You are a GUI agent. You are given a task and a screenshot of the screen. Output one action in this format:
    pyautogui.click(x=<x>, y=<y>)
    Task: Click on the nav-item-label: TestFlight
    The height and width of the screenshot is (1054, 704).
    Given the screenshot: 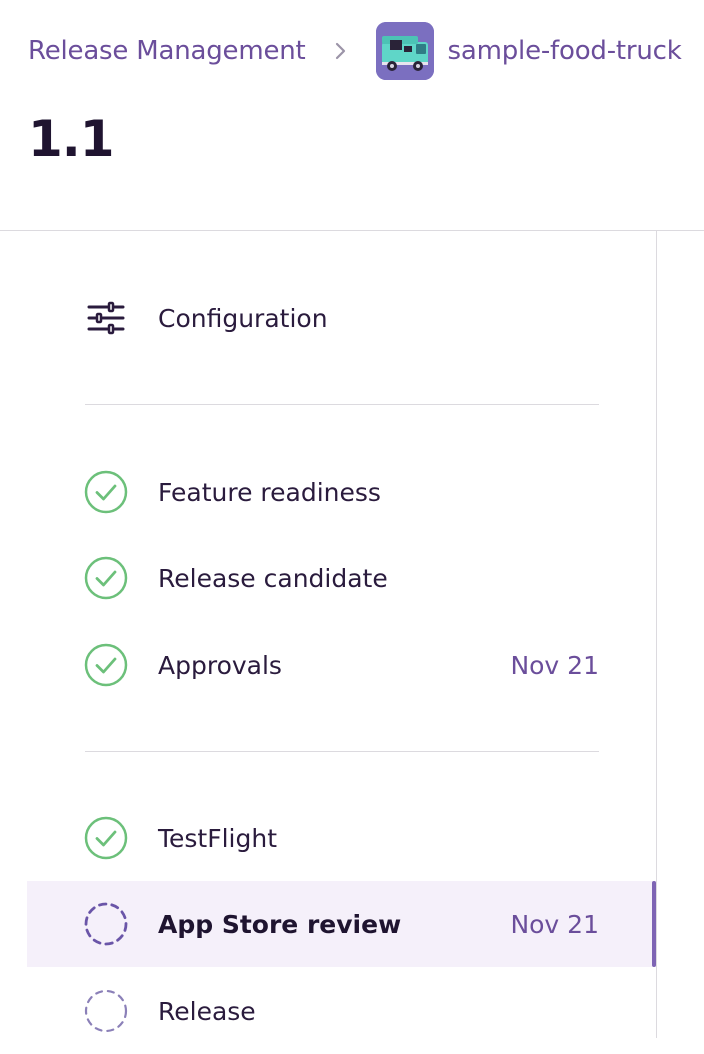 What is the action you would take?
    pyautogui.click(x=218, y=838)
    